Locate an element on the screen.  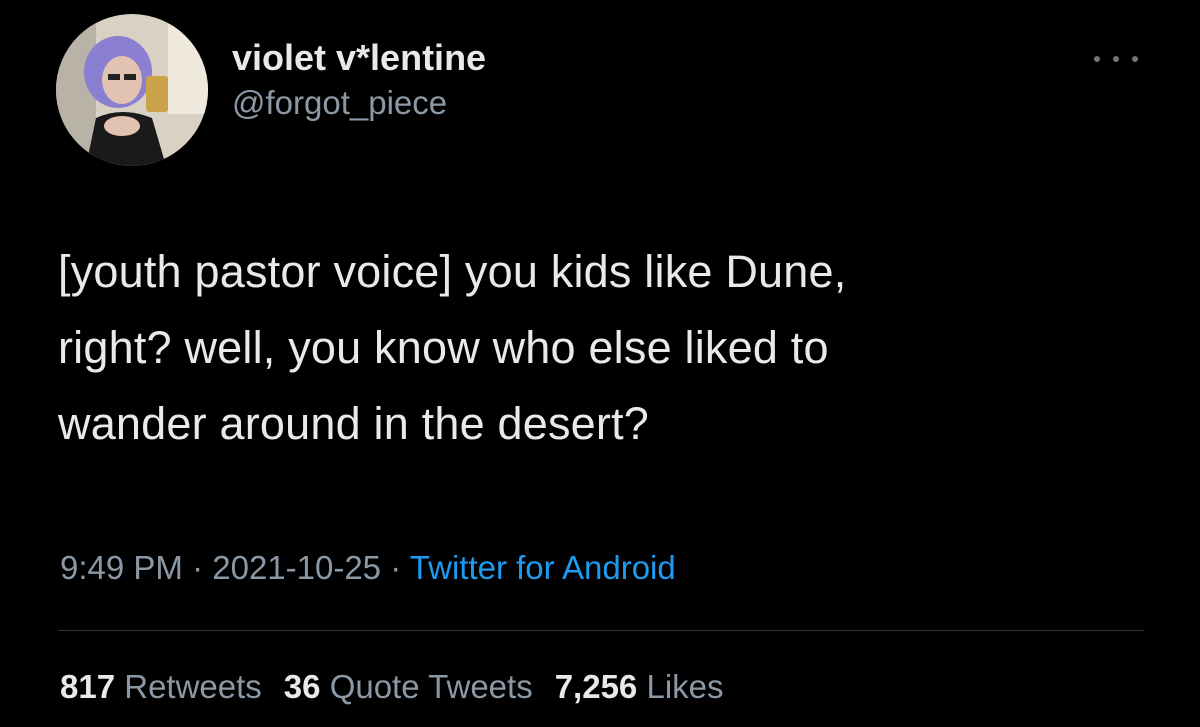
retweets-label: Retweets is located at coordinates (193, 686).